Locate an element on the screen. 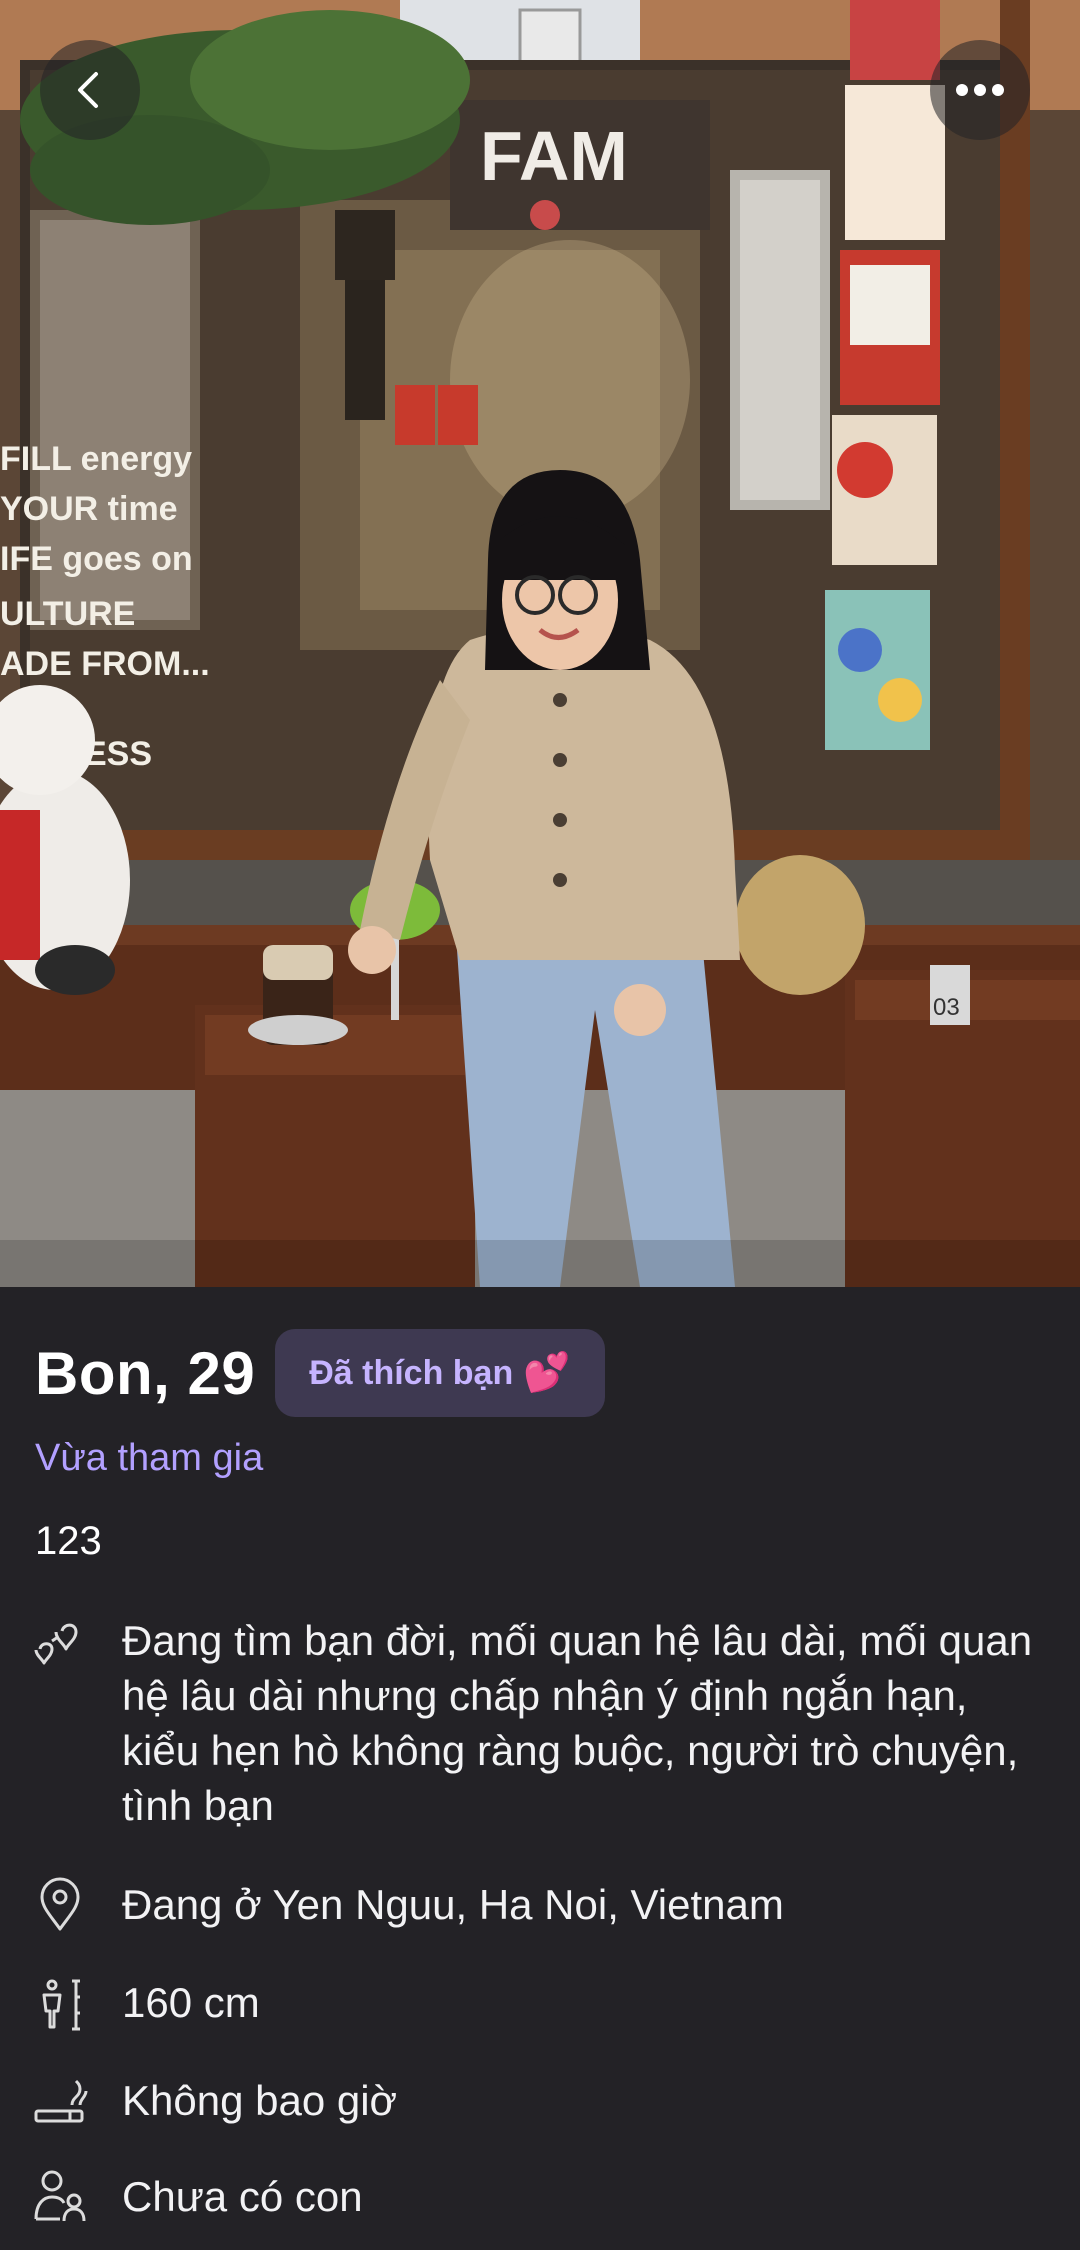 The height and width of the screenshot is (2250, 1080). recently-joined-label: Vừa tham gia is located at coordinates (149, 1458).